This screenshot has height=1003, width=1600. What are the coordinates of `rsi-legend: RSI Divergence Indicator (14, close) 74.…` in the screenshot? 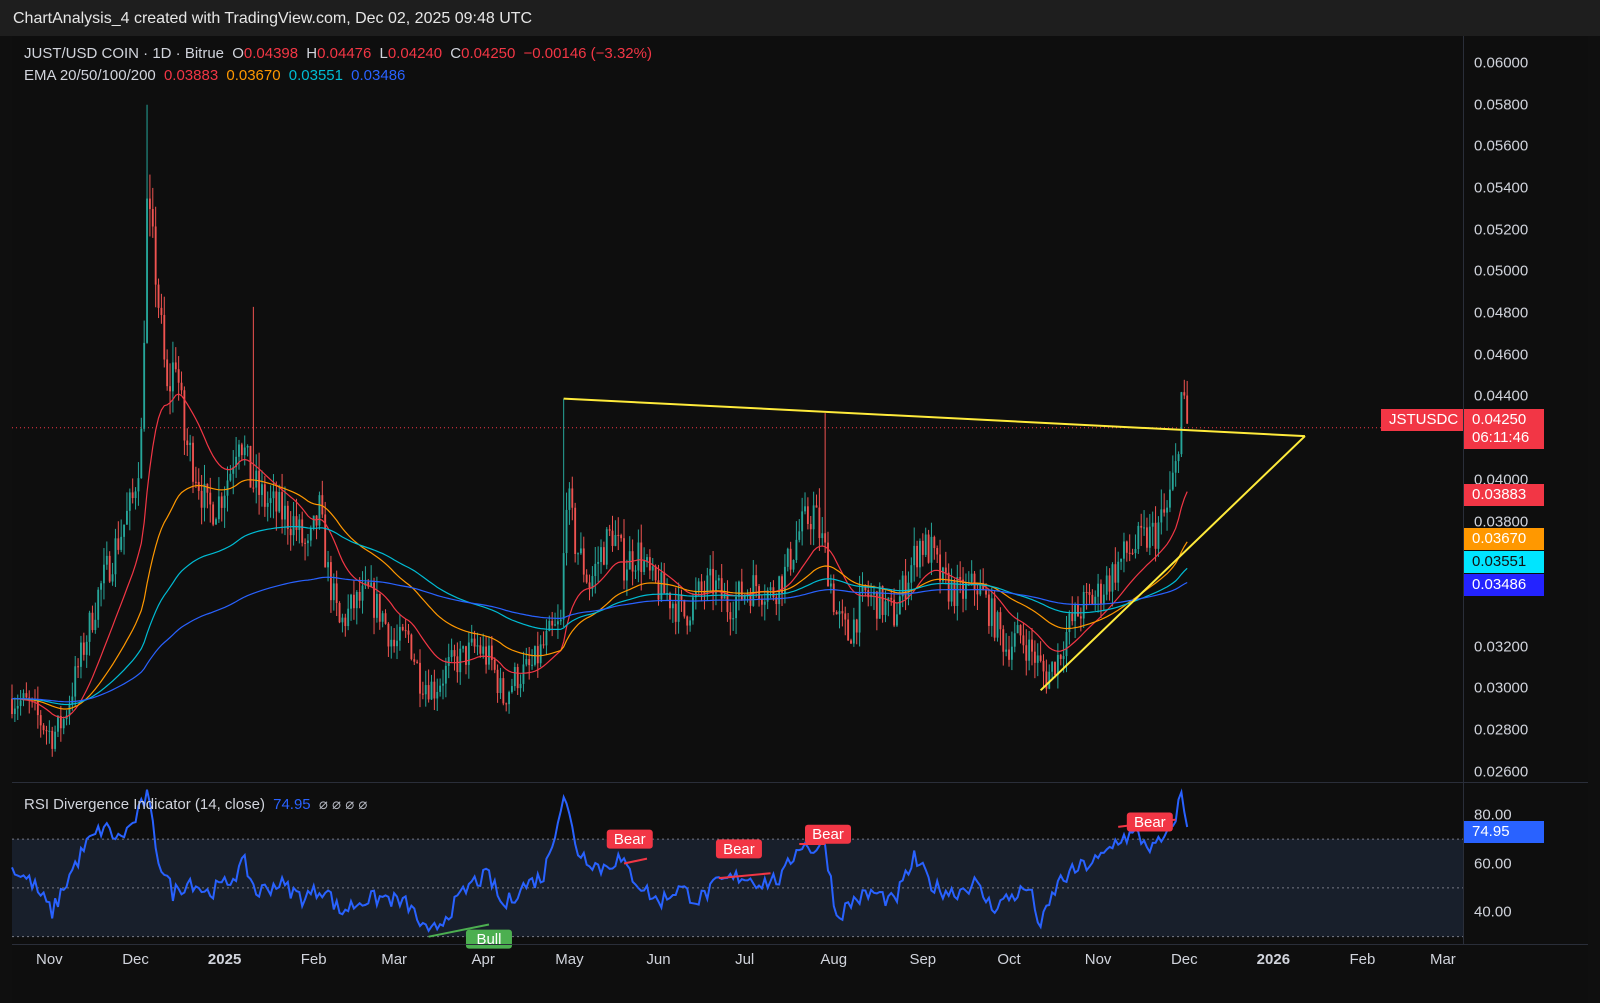 It's located at (197, 804).